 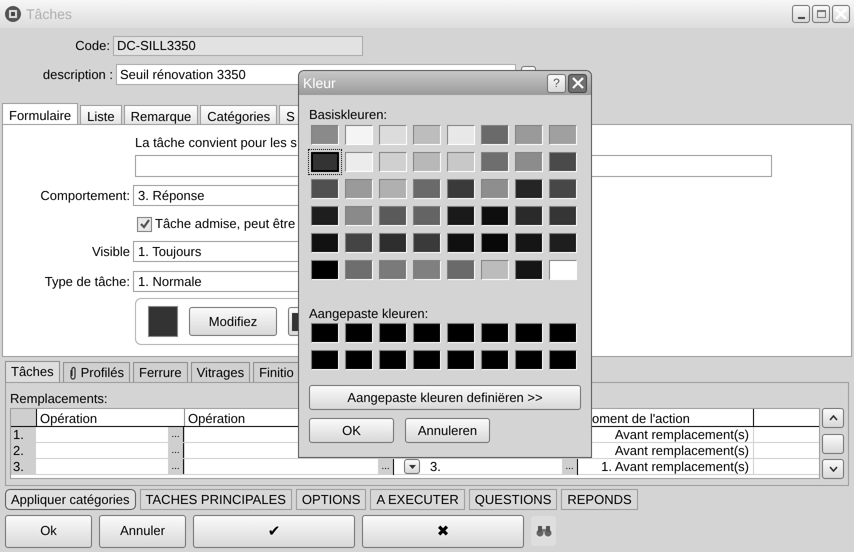 I want to click on table-cell: 1. Avant remplacement(s), so click(x=666, y=466).